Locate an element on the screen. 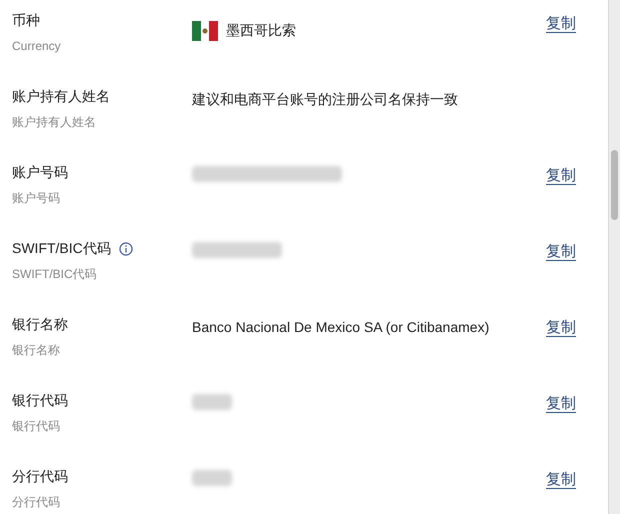 This screenshot has width=620, height=514. field-label: 分行代码 is located at coordinates (40, 476).